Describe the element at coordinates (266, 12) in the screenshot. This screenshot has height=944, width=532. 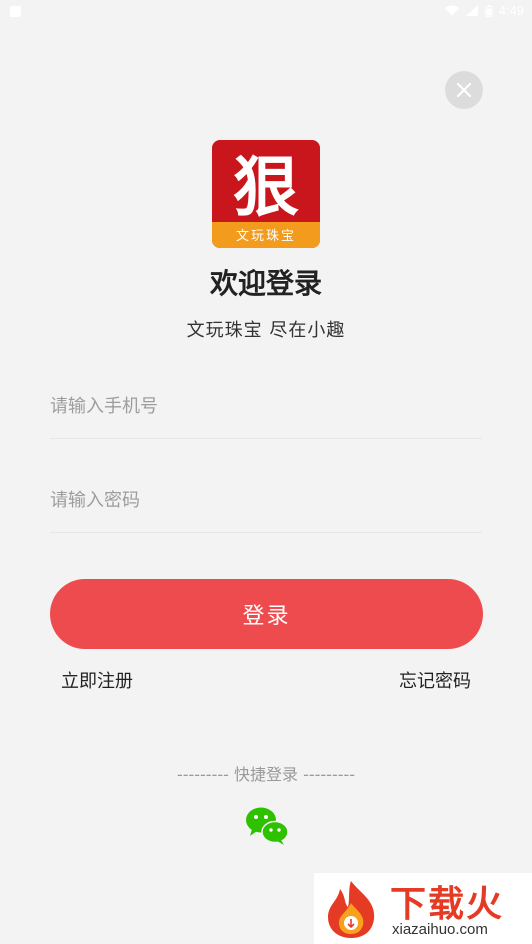
I see `status-bar: 4:49` at that location.